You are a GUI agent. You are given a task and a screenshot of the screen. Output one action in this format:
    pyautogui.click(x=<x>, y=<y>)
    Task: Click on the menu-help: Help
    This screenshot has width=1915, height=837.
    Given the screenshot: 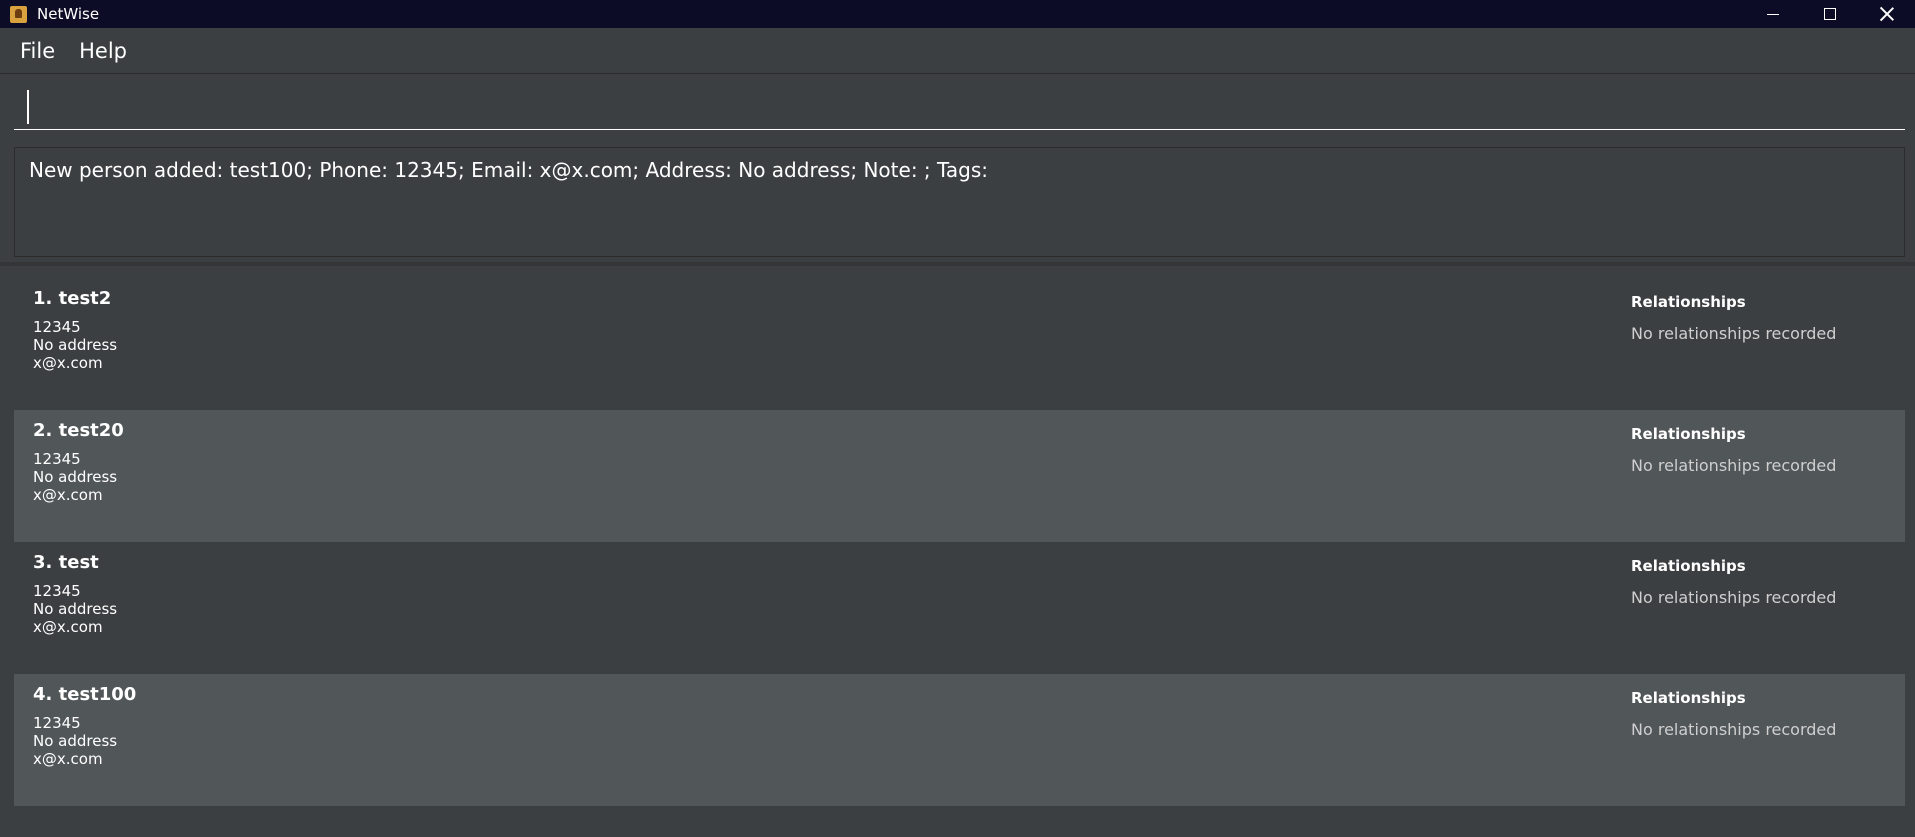 What is the action you would take?
    pyautogui.click(x=103, y=51)
    